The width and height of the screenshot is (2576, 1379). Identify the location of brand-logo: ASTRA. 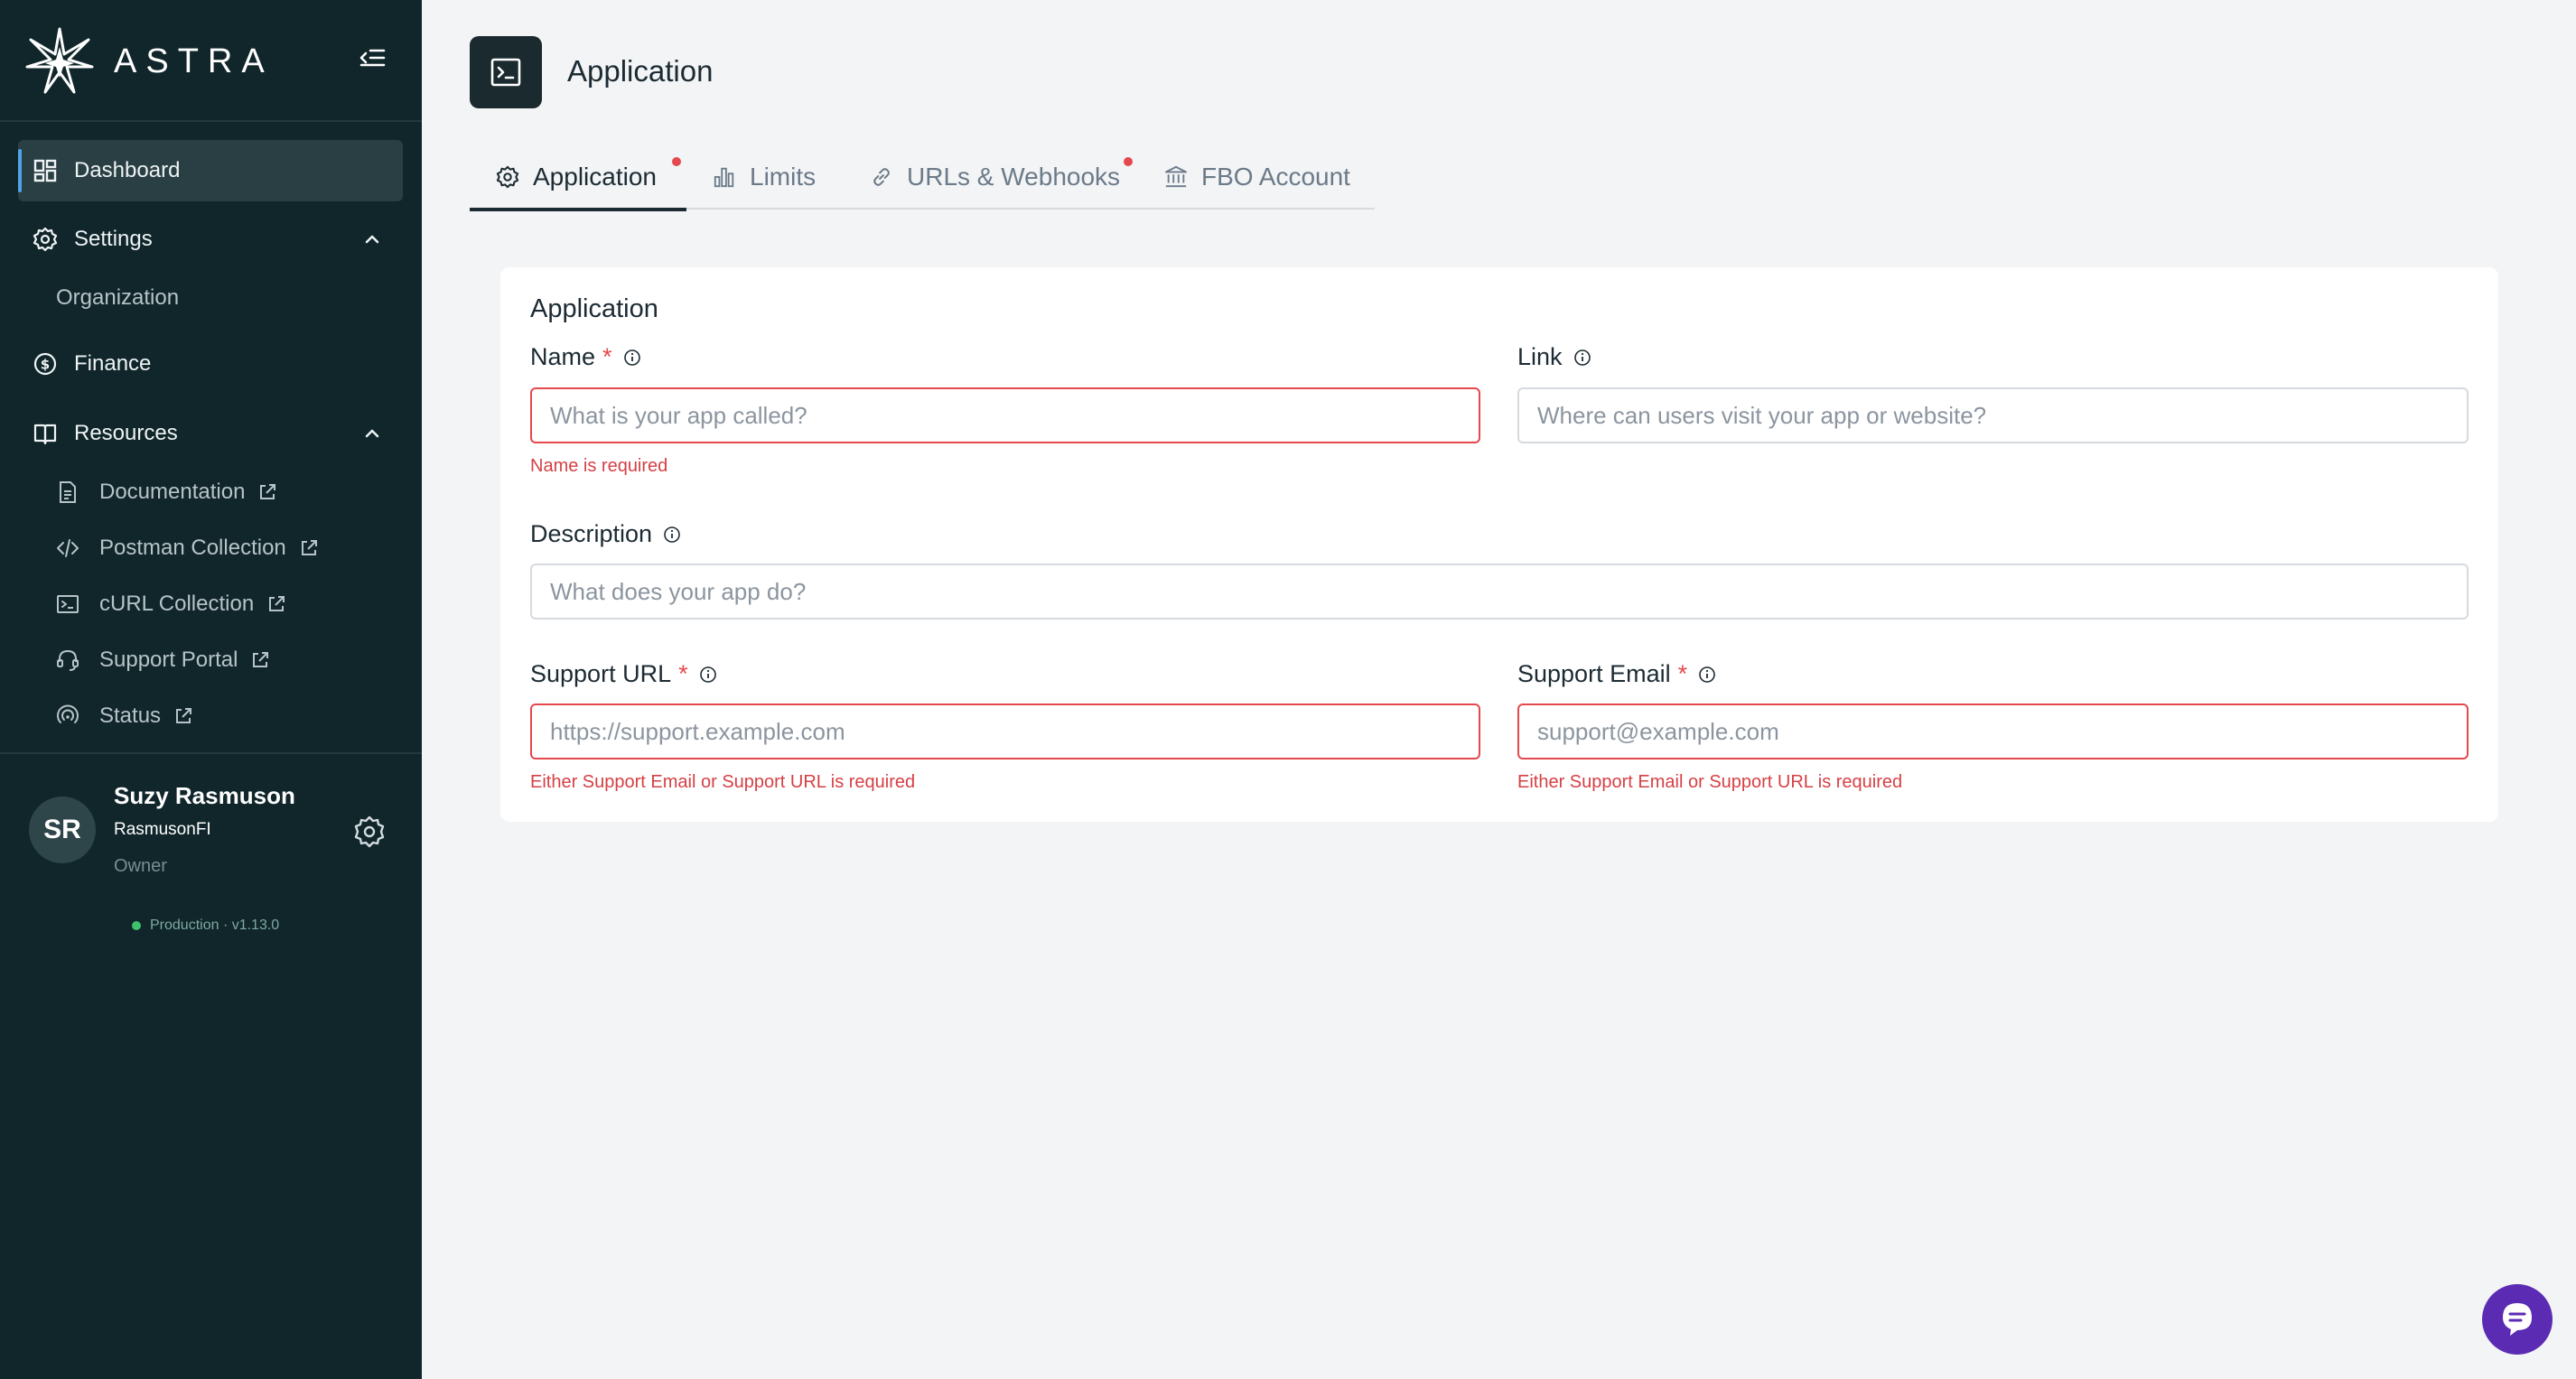
(149, 61).